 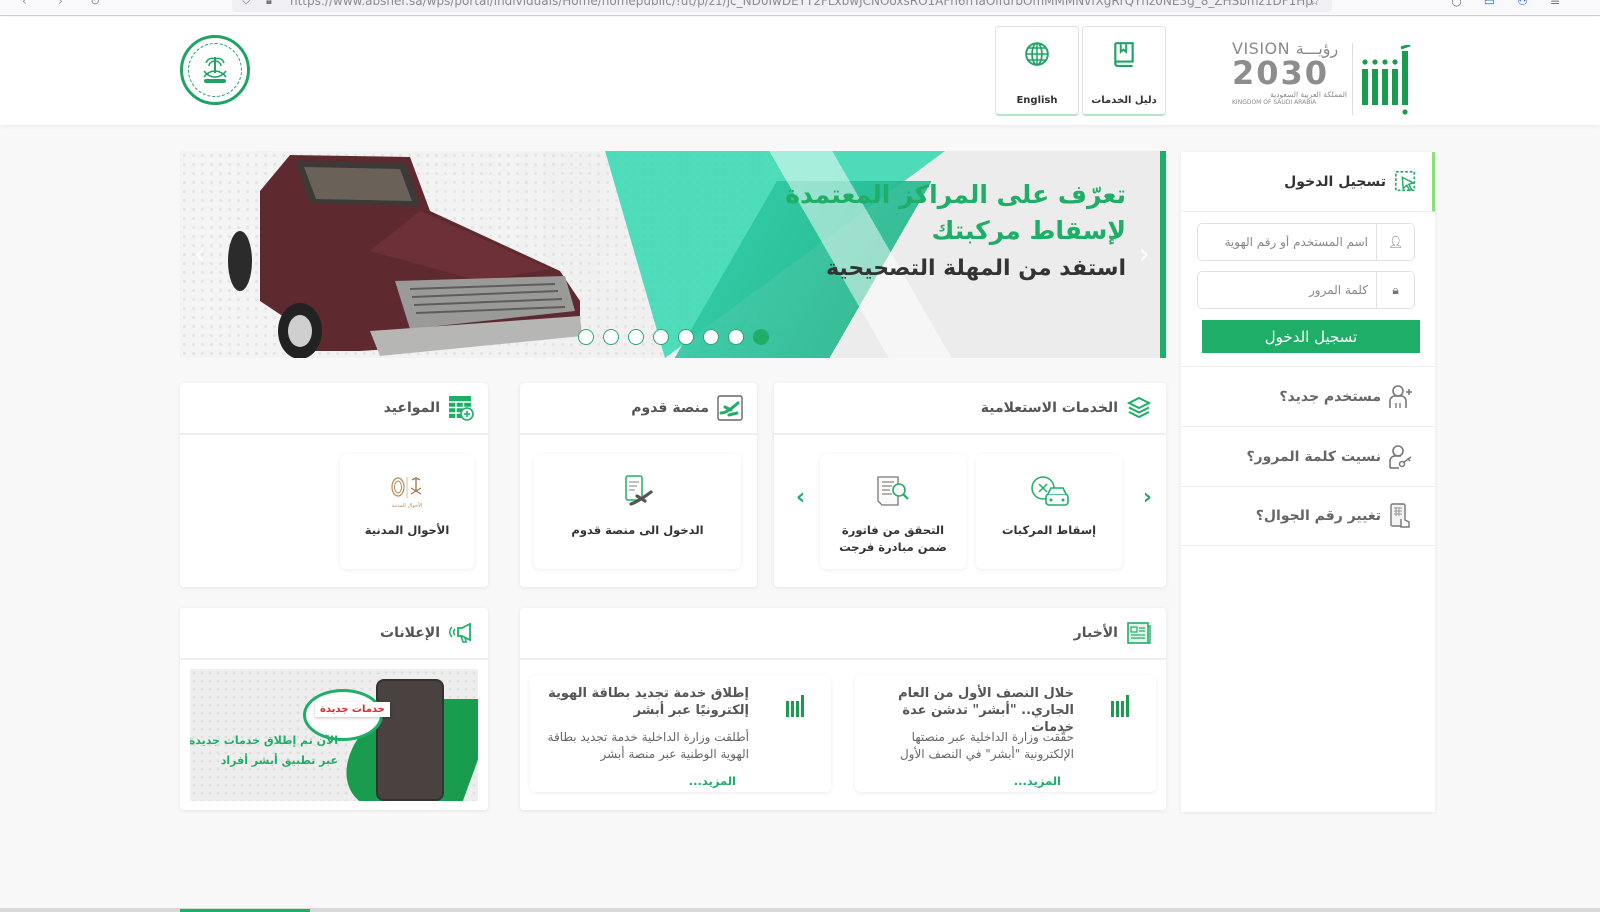 I want to click on banner-next-arrow-icon: ›, so click(x=1144, y=253).